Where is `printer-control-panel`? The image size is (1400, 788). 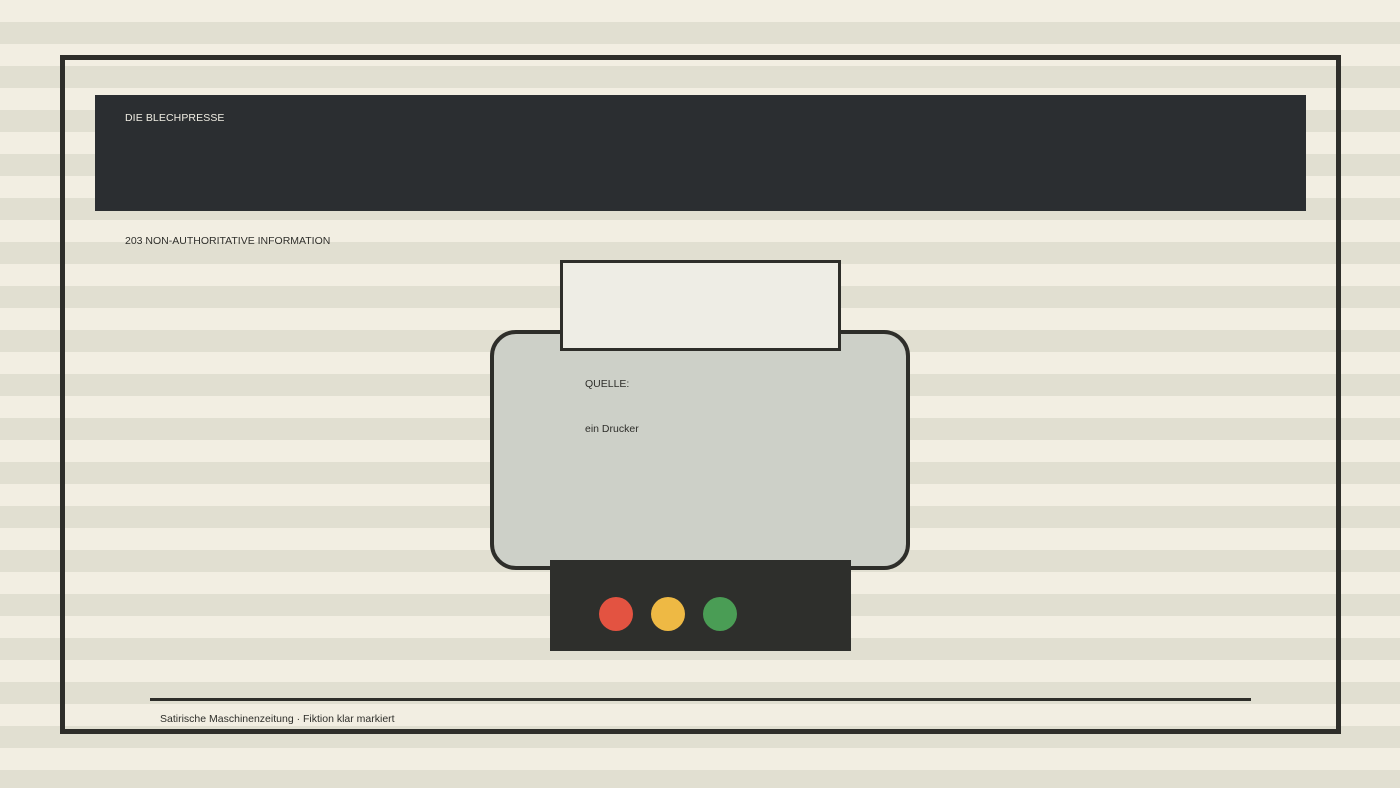
printer-control-panel is located at coordinates (700, 605).